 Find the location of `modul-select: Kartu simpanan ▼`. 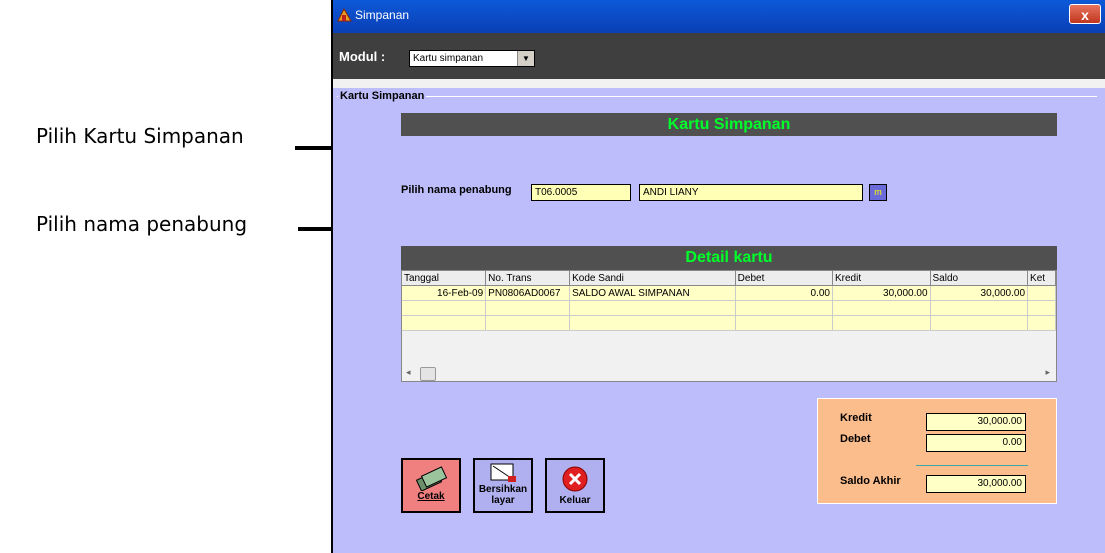

modul-select: Kartu simpanan ▼ is located at coordinates (472, 58).